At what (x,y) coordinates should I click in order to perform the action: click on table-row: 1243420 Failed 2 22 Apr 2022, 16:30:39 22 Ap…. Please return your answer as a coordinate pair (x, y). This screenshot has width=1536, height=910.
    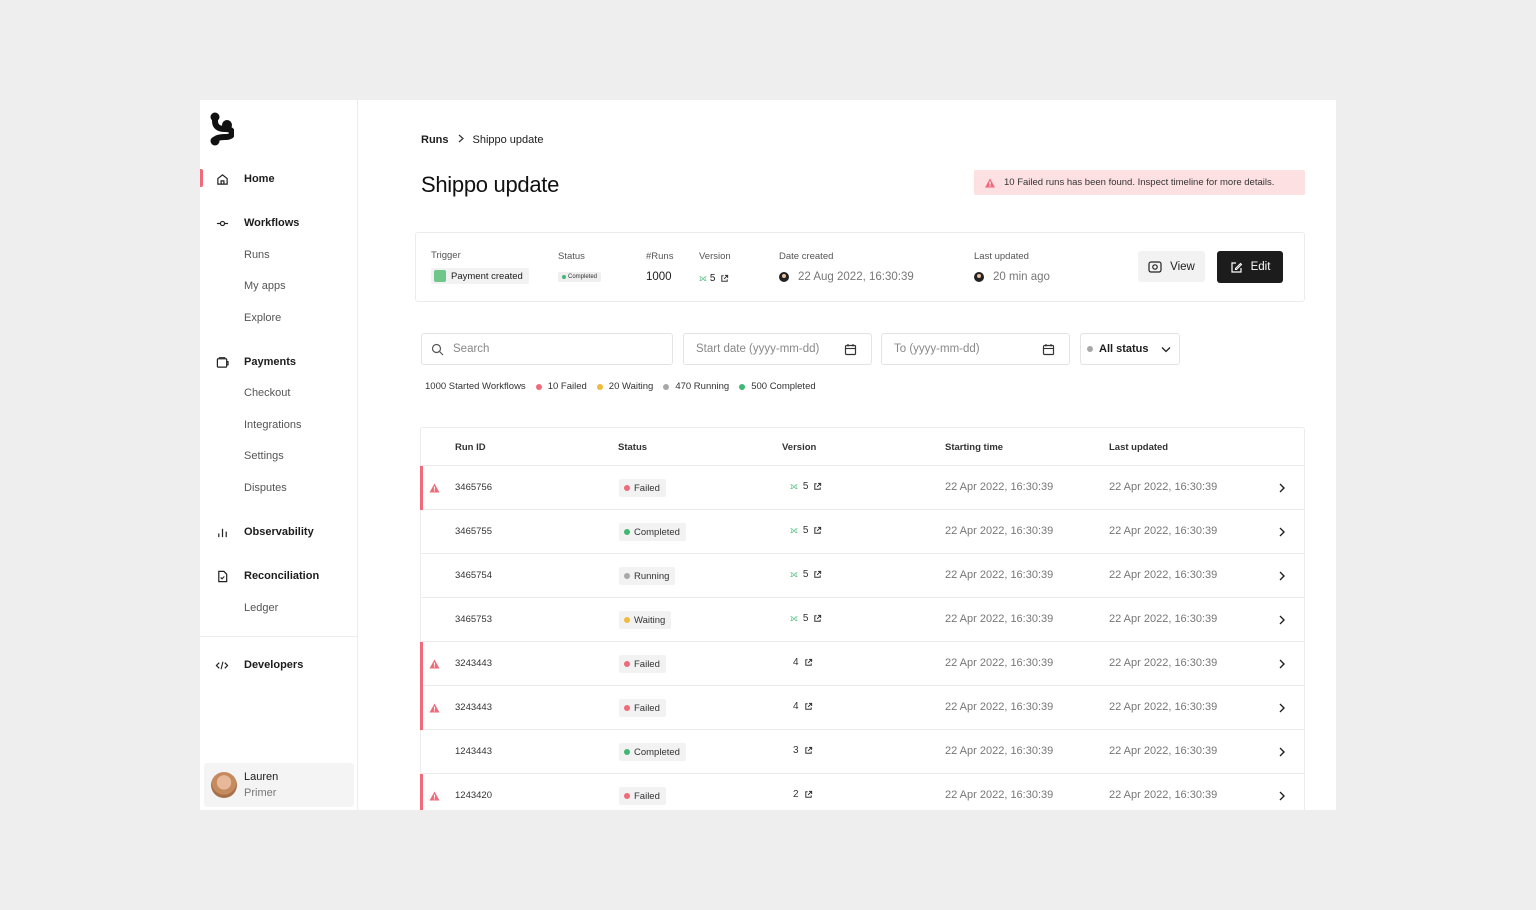
    Looking at the image, I should click on (862, 792).